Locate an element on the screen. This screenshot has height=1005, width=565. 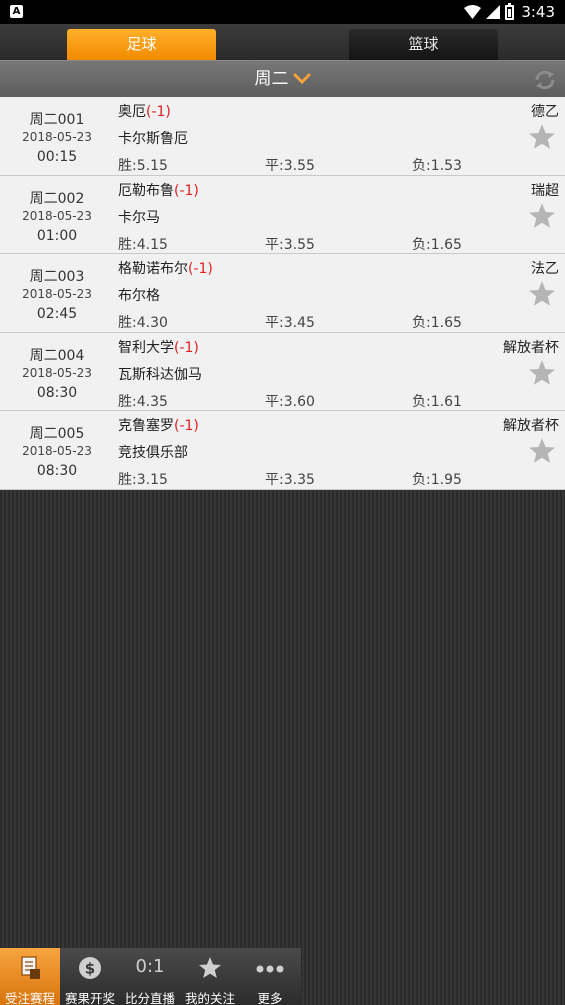
odds-win: 胜:4.15 is located at coordinates (143, 244).